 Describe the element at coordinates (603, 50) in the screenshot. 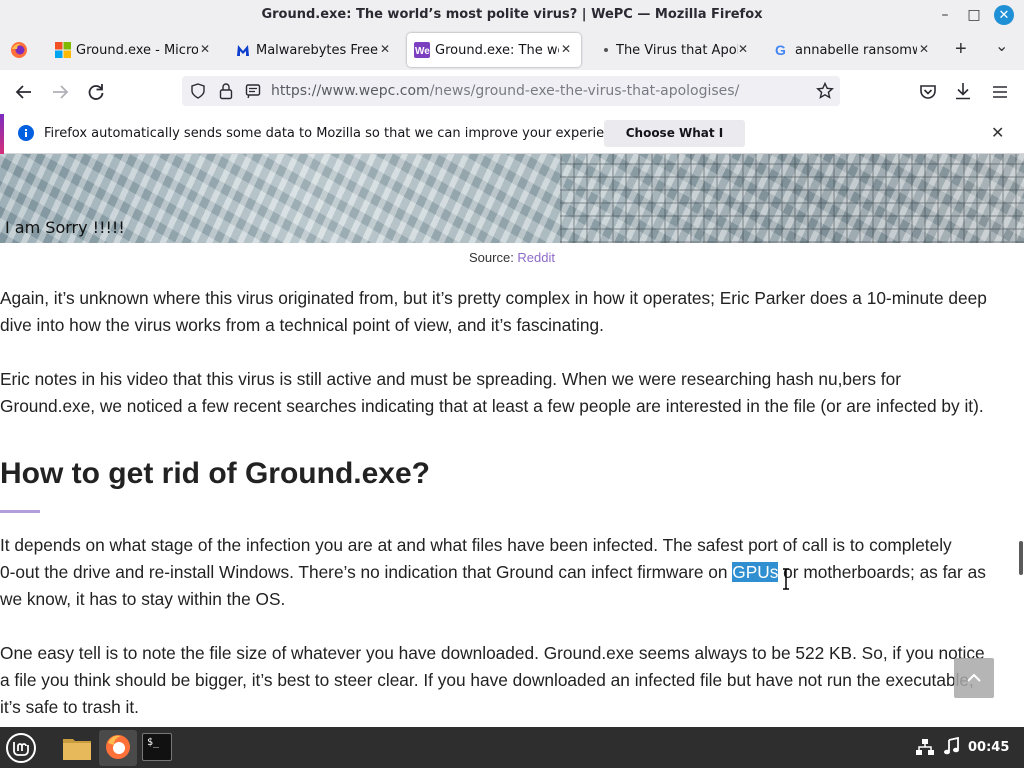

I see `dot-icon` at that location.